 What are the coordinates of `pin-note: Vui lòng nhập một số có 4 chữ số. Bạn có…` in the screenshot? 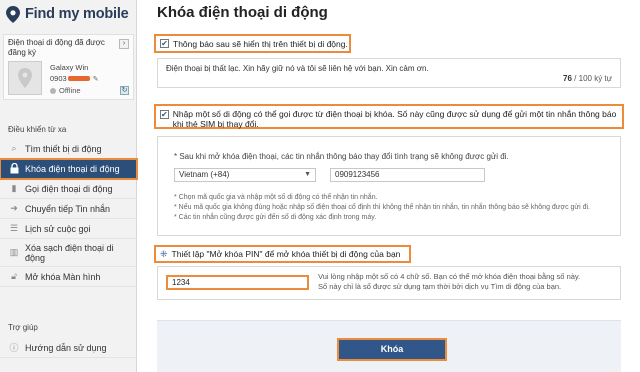 It's located at (449, 282).